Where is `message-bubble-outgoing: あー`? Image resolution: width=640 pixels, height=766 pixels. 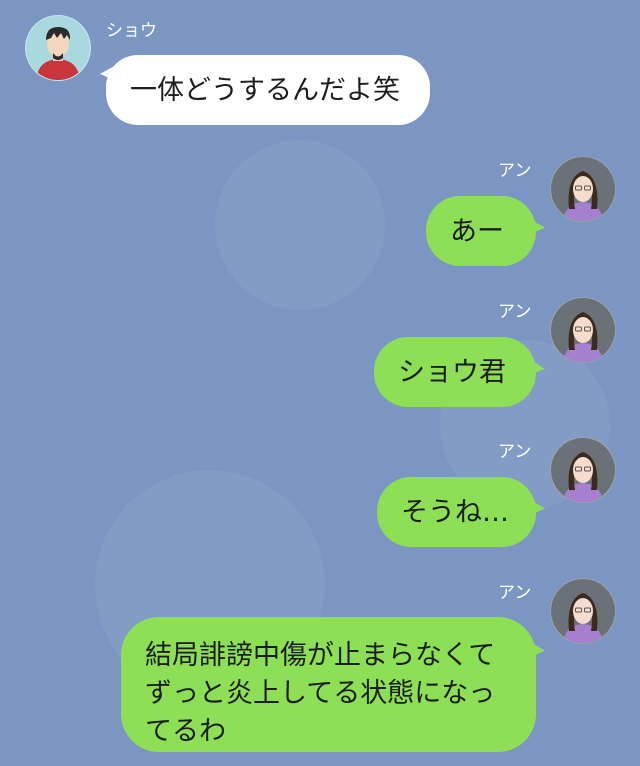 message-bubble-outgoing: あー is located at coordinates (481, 231).